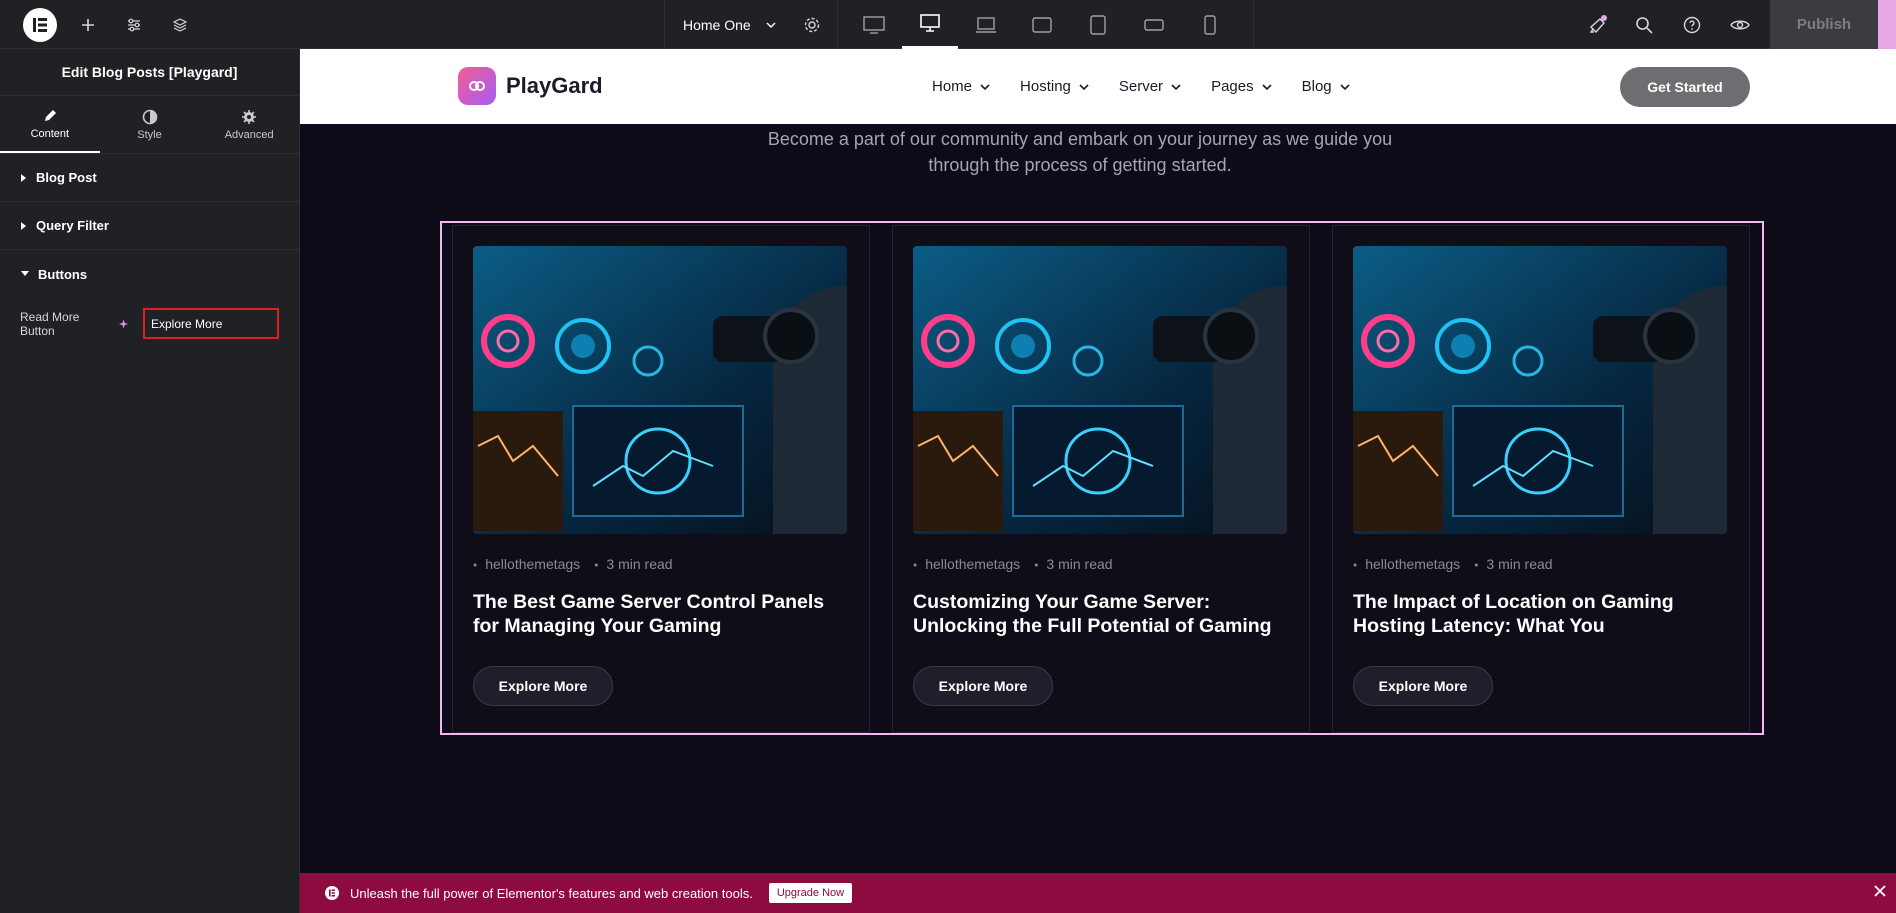 This screenshot has height=913, width=1896. What do you see at coordinates (123, 324) in the screenshot?
I see `ai-sparkle-icon` at bounding box center [123, 324].